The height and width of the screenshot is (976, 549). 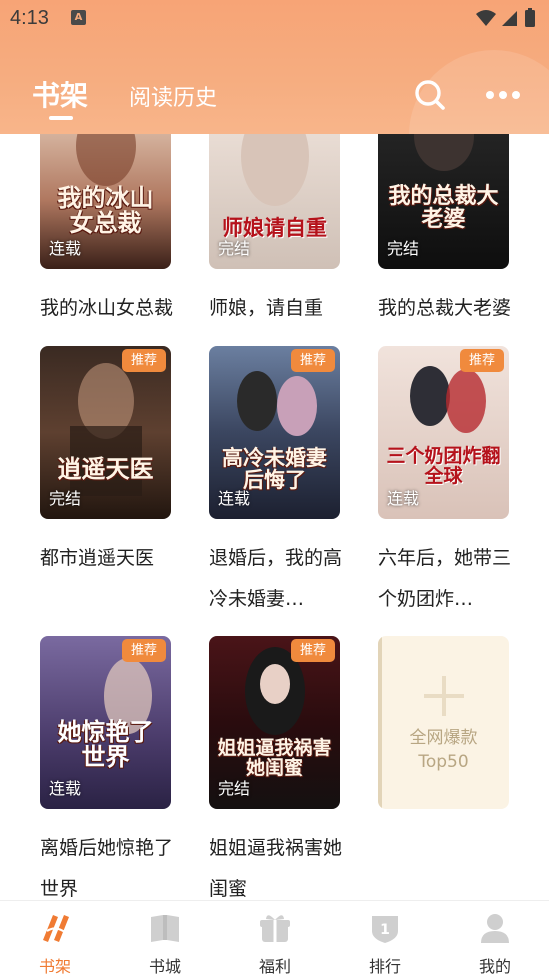 What do you see at coordinates (530, 18) in the screenshot?
I see `battery-icon` at bounding box center [530, 18].